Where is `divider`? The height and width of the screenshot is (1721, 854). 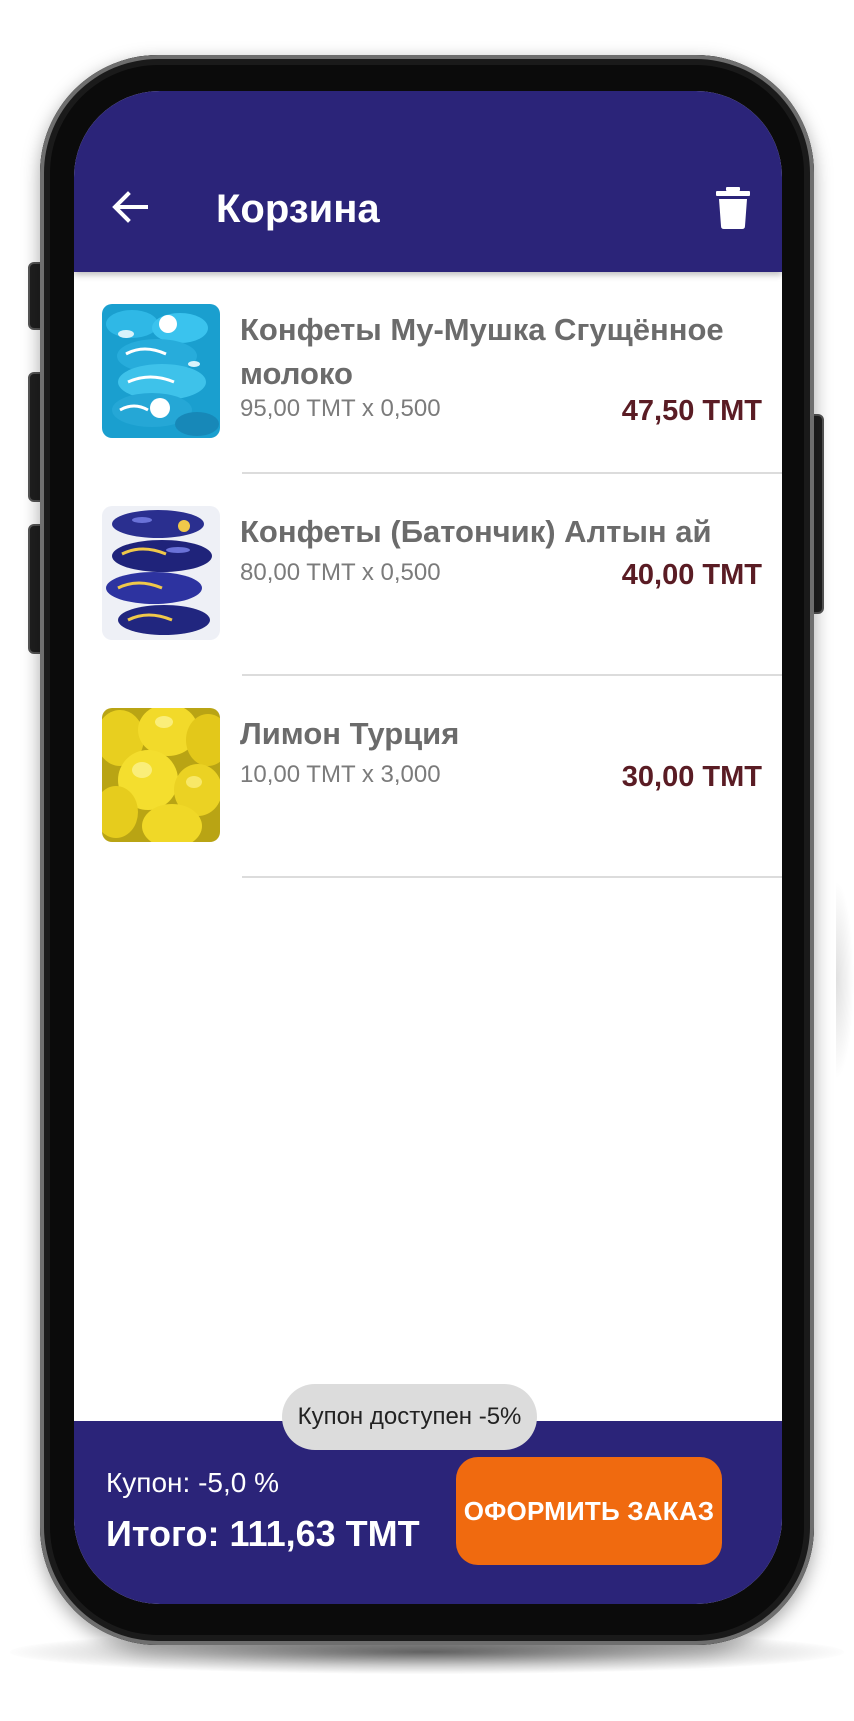
divider is located at coordinates (512, 877).